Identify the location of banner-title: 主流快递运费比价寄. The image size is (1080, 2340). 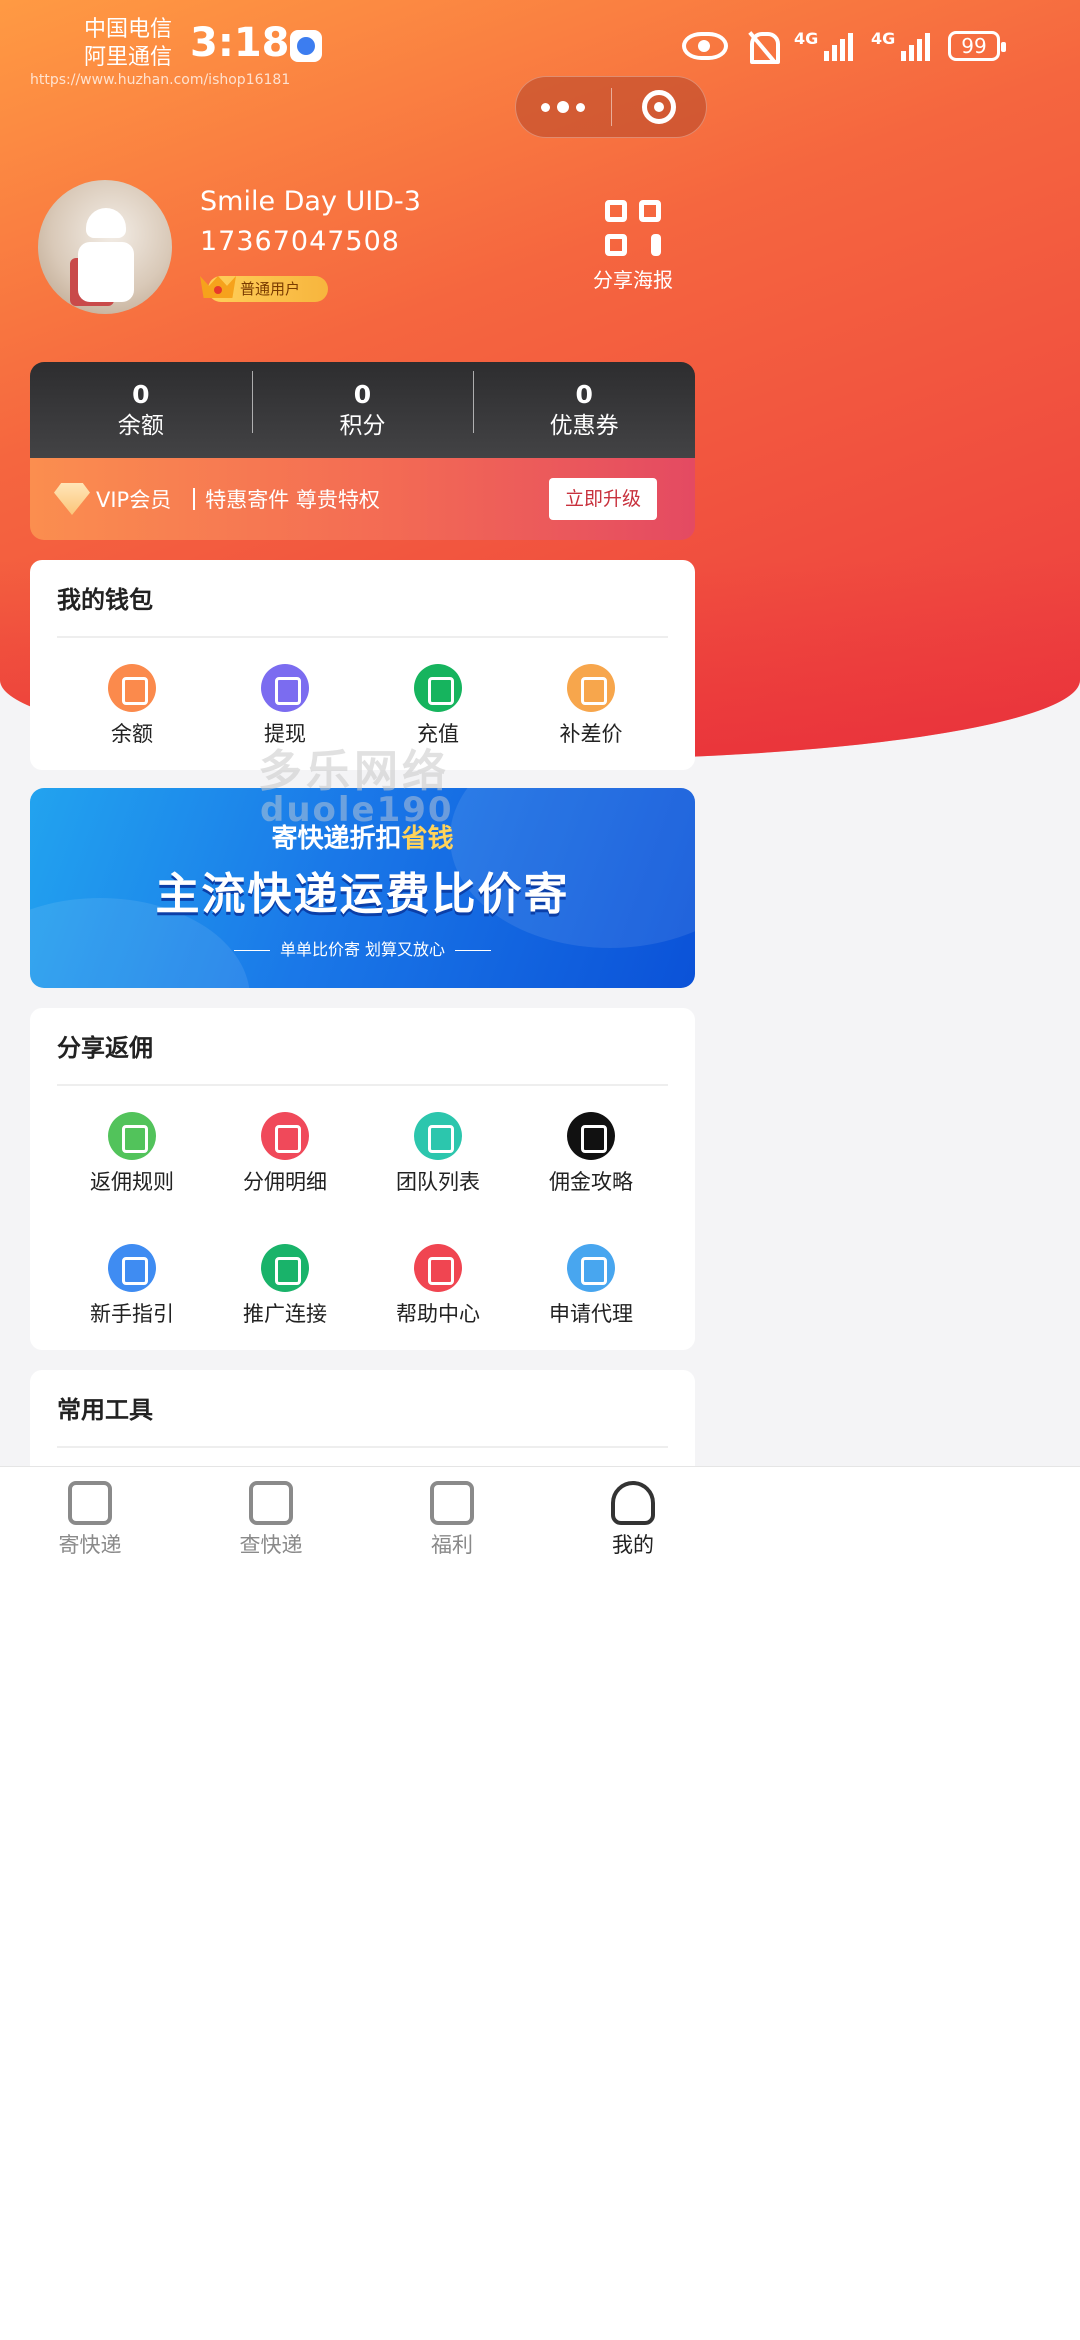
(362, 894).